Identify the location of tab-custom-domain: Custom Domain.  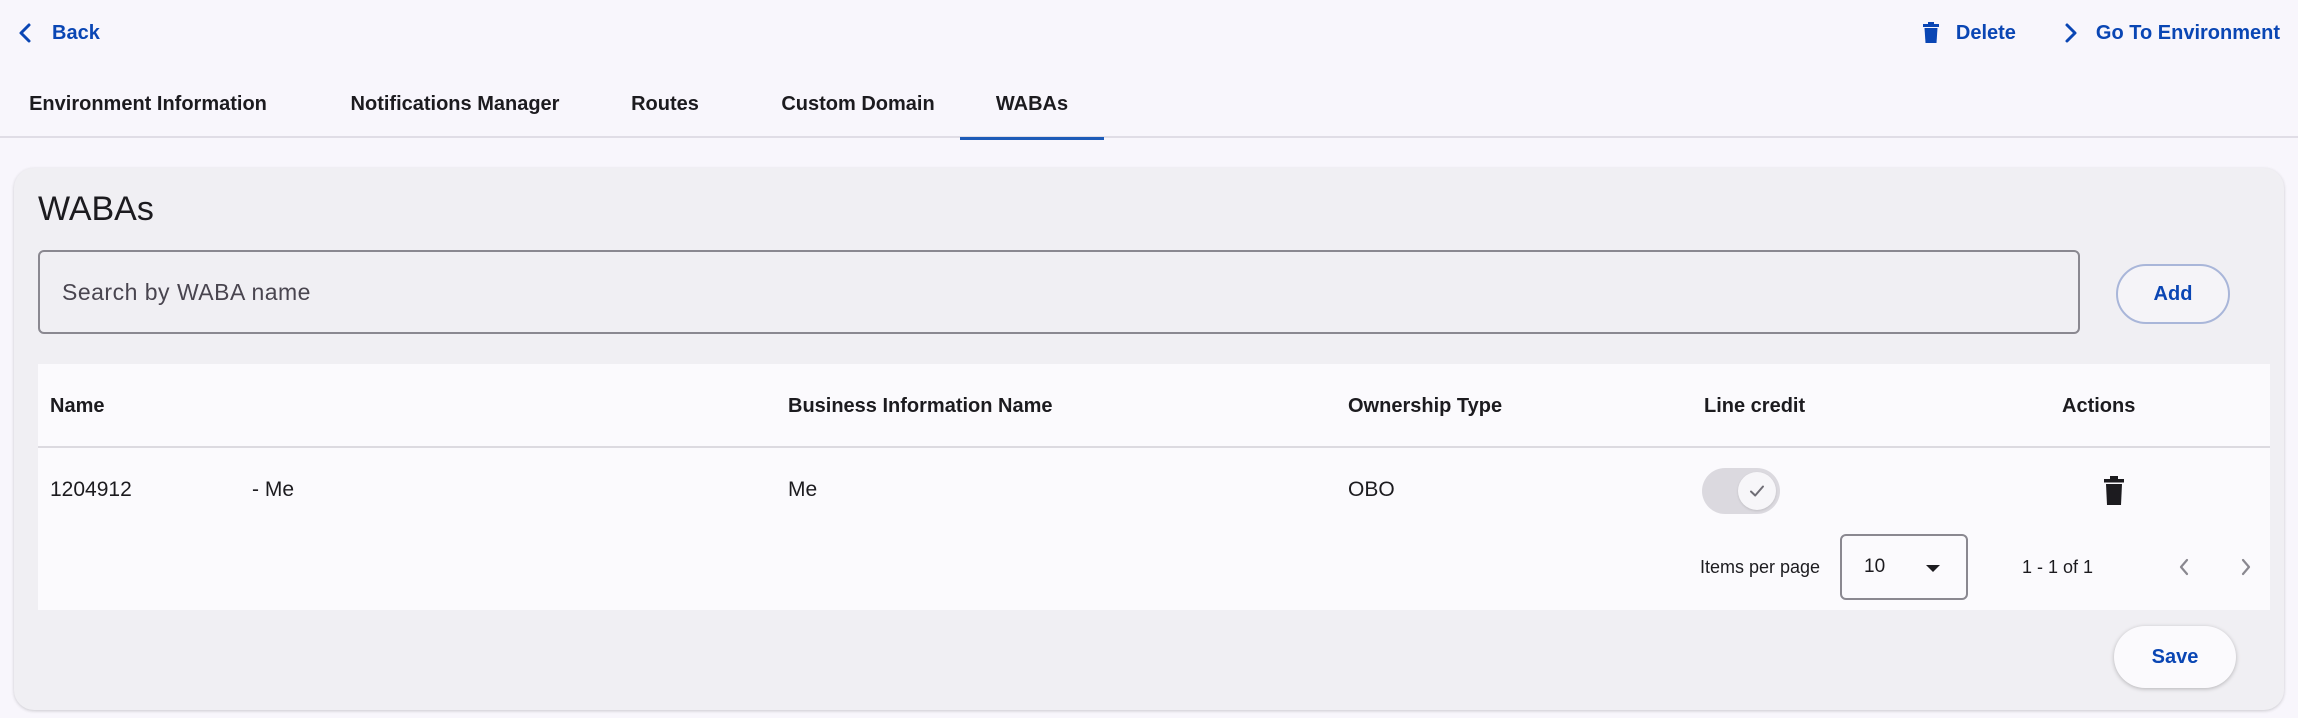
(858, 104).